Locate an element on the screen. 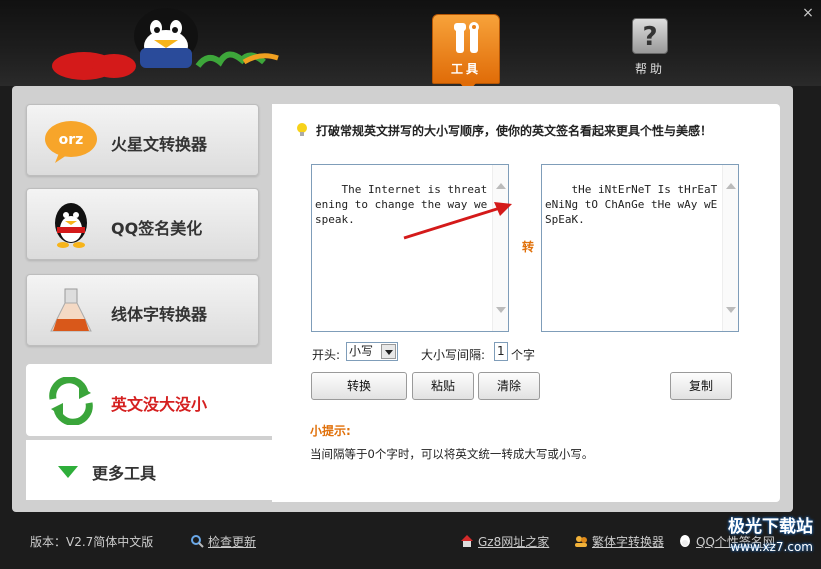  sidebar-item-line-font: 线体字转换器 is located at coordinates (142, 310).